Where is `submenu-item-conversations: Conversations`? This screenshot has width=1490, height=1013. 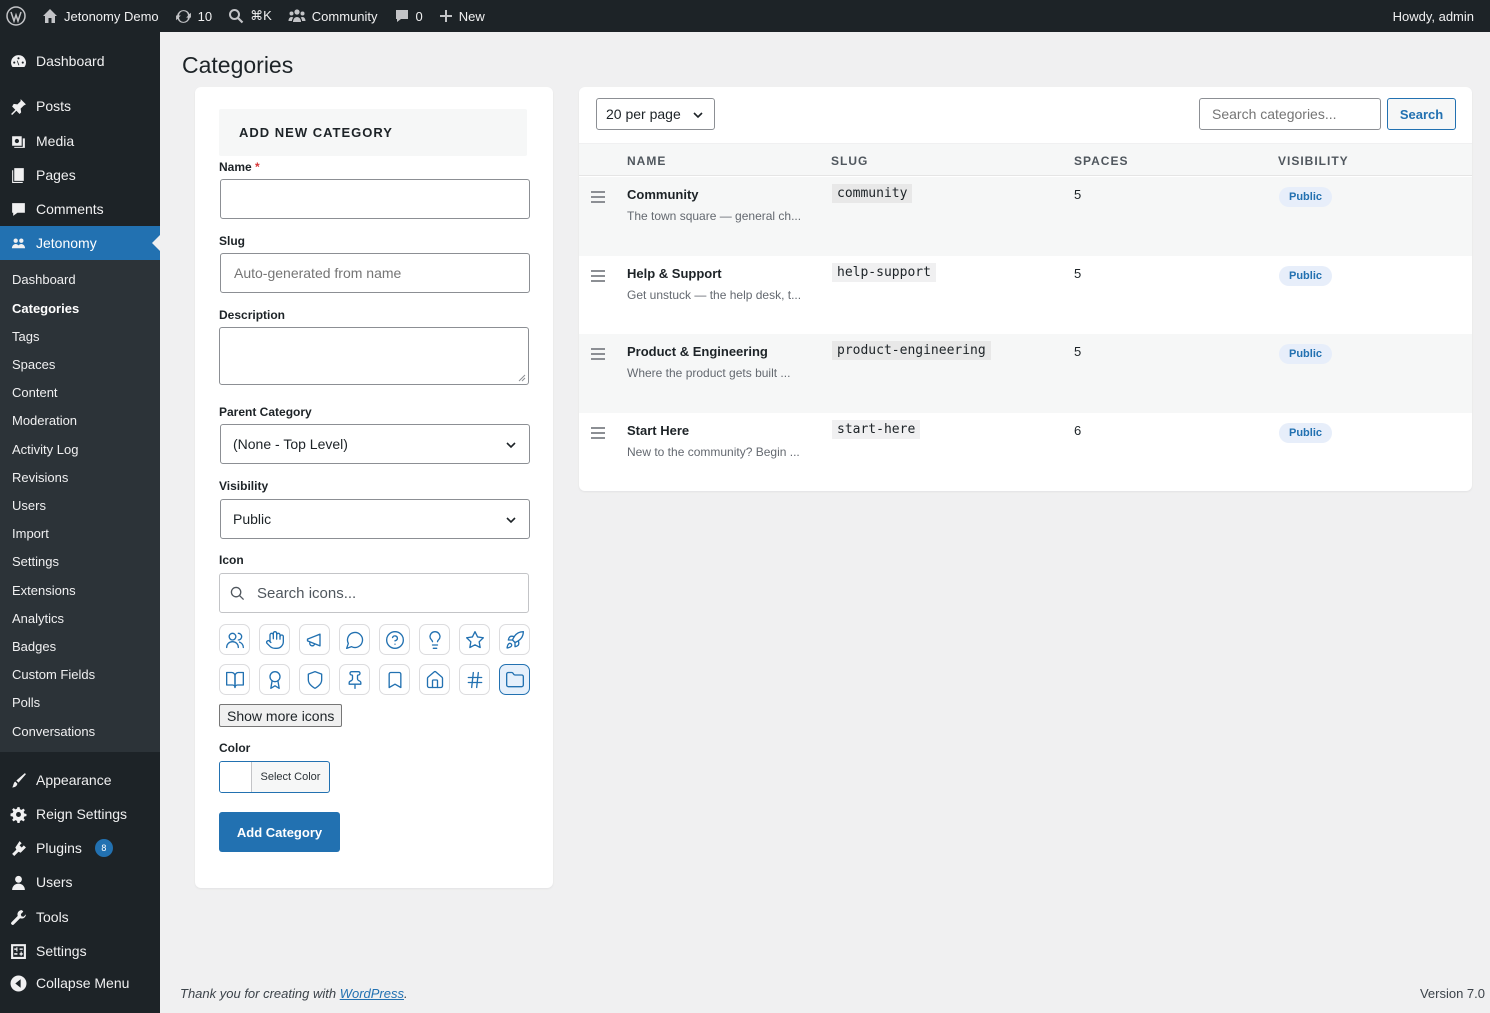 submenu-item-conversations: Conversations is located at coordinates (53, 732).